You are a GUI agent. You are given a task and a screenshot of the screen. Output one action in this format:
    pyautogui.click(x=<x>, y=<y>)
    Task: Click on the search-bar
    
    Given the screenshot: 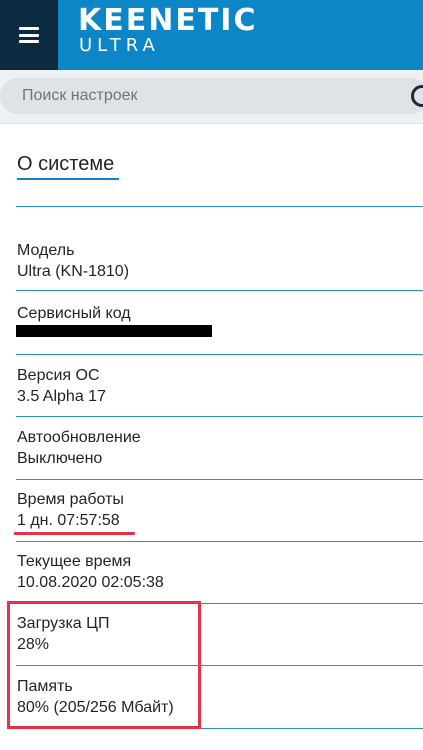 What is the action you would take?
    pyautogui.click(x=211, y=97)
    